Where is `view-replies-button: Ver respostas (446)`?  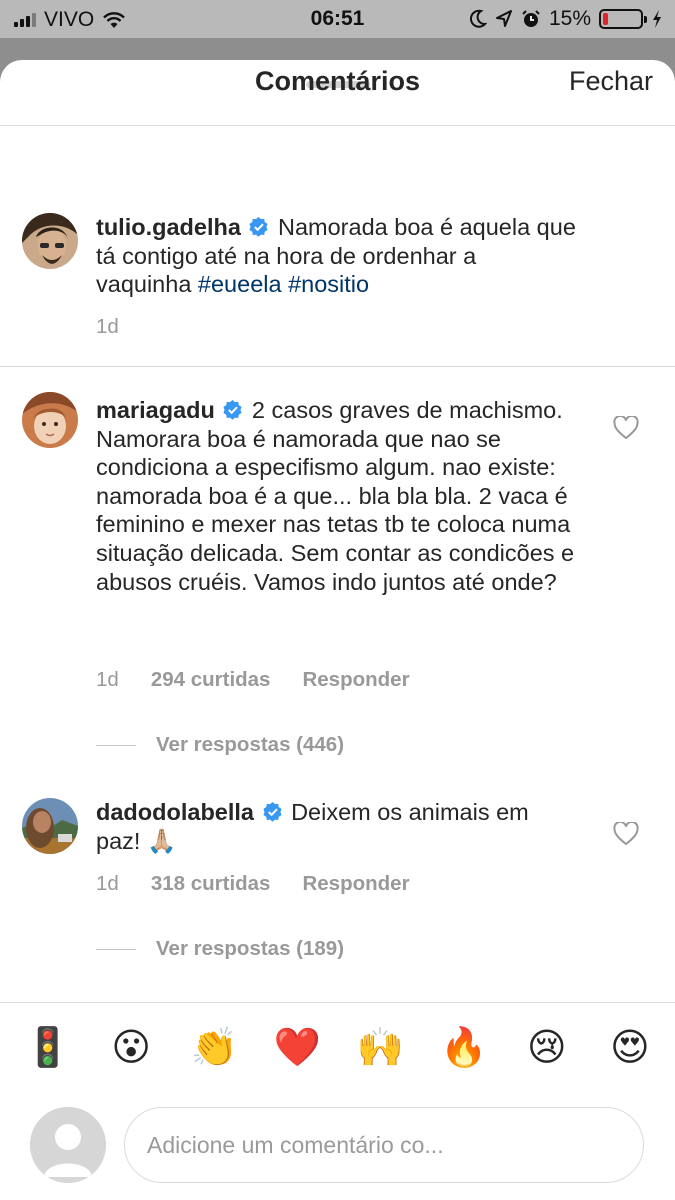 view-replies-button: Ver respostas (446) is located at coordinates (220, 745).